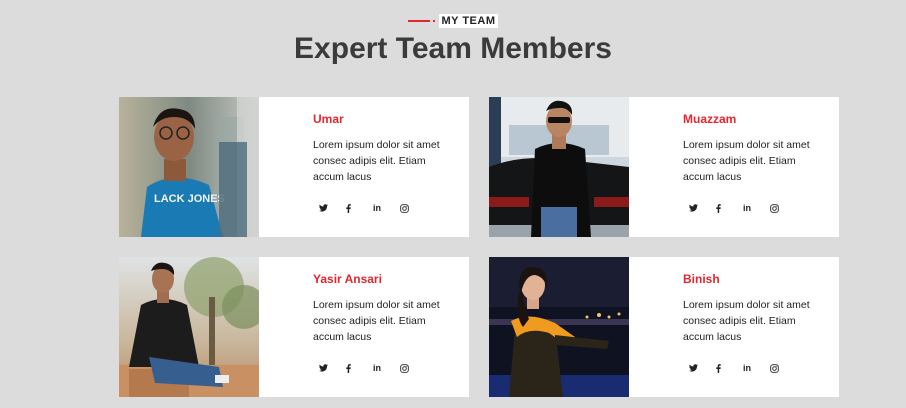 This screenshot has height=408, width=906. I want to click on eyebrow-text: MY TEAM, so click(468, 21).